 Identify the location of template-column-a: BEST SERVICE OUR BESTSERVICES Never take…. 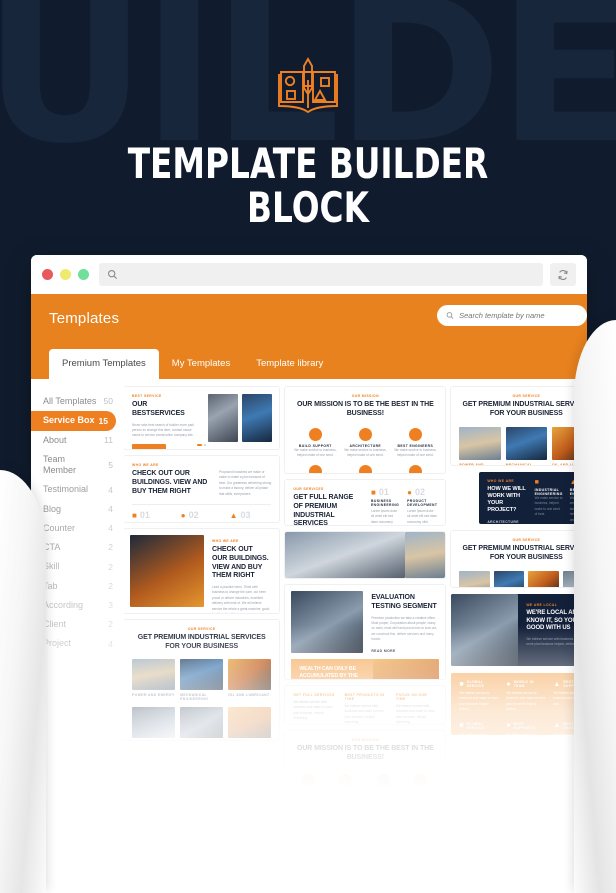
(202, 601).